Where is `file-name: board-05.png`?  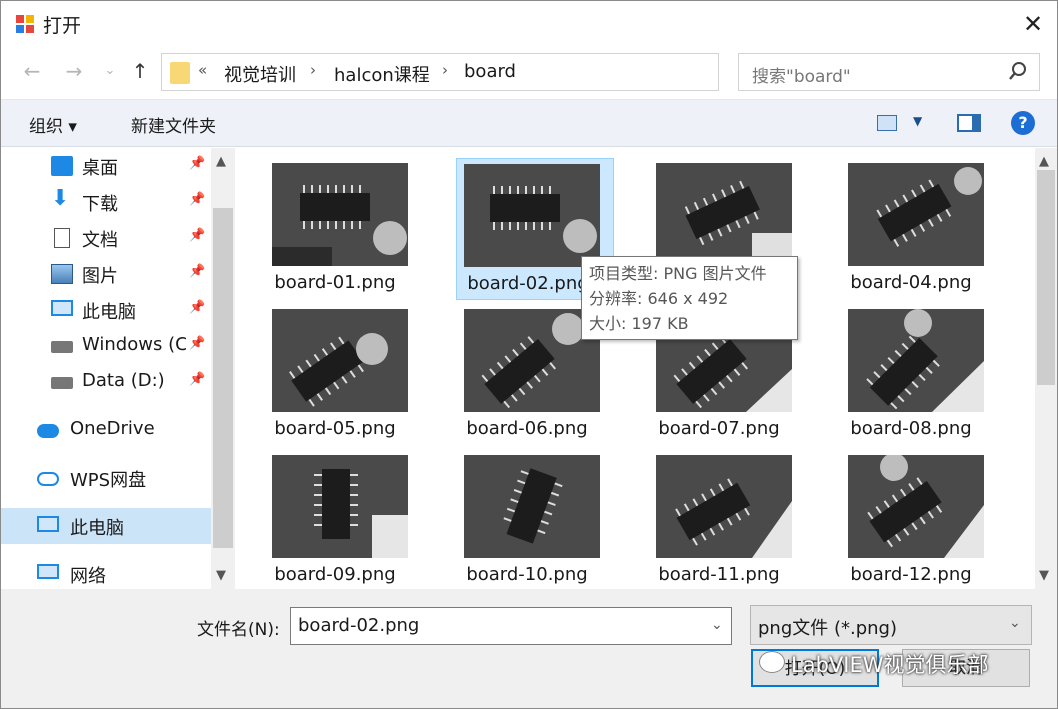
file-name: board-05.png is located at coordinates (335, 428).